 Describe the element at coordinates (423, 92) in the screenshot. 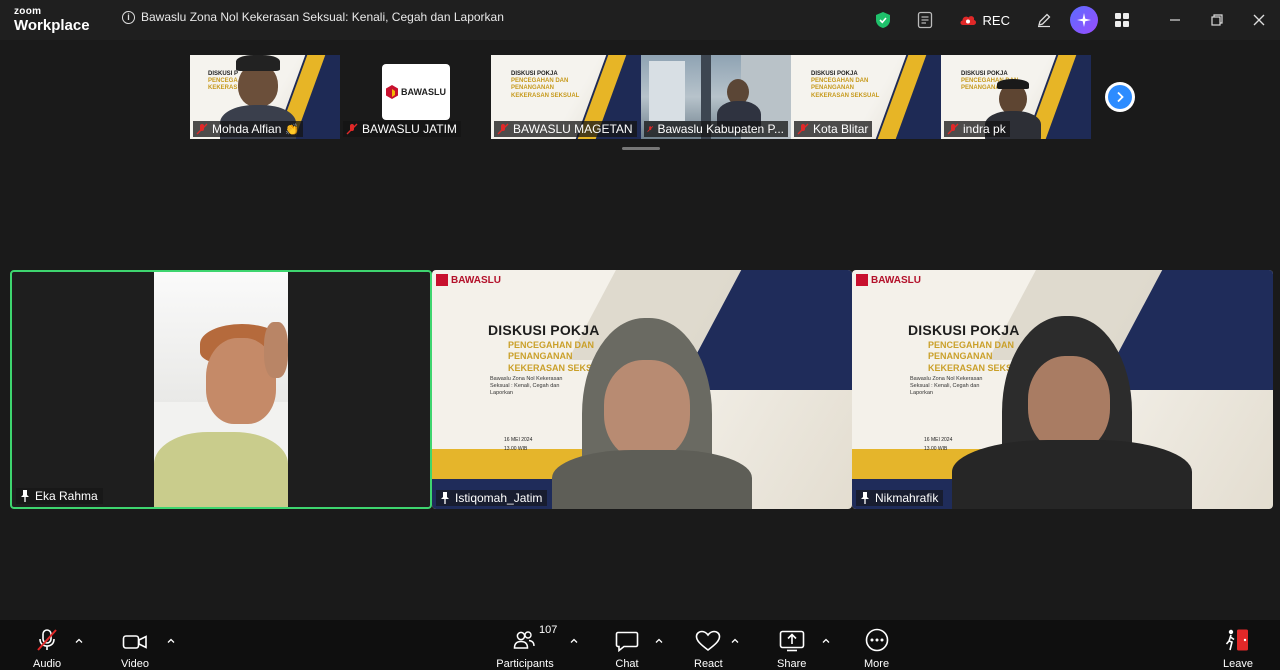

I see `bawaslu-logo-text: BAWASLU` at that location.